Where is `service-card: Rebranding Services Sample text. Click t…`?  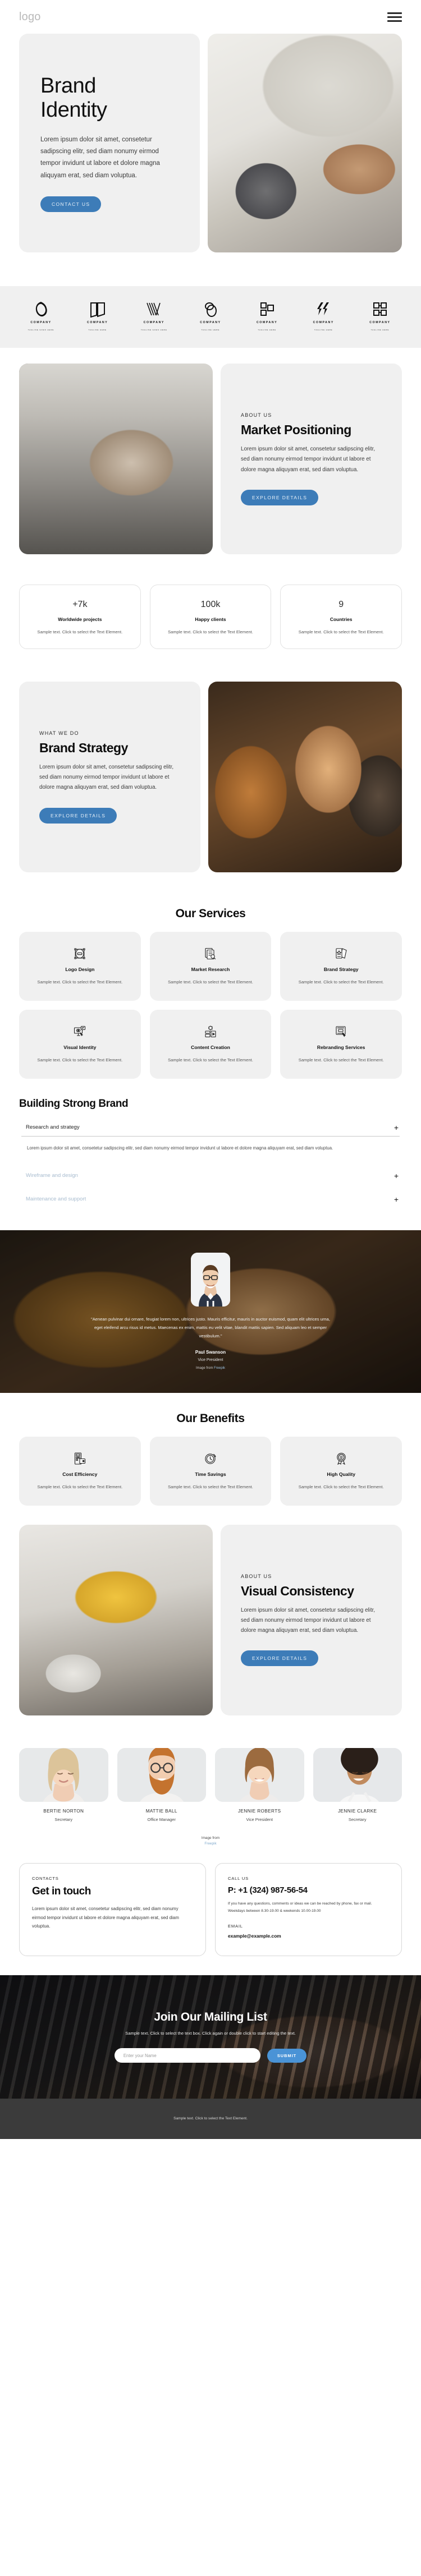
service-card: Rebranding Services Sample text. Click t… is located at coordinates (341, 1044).